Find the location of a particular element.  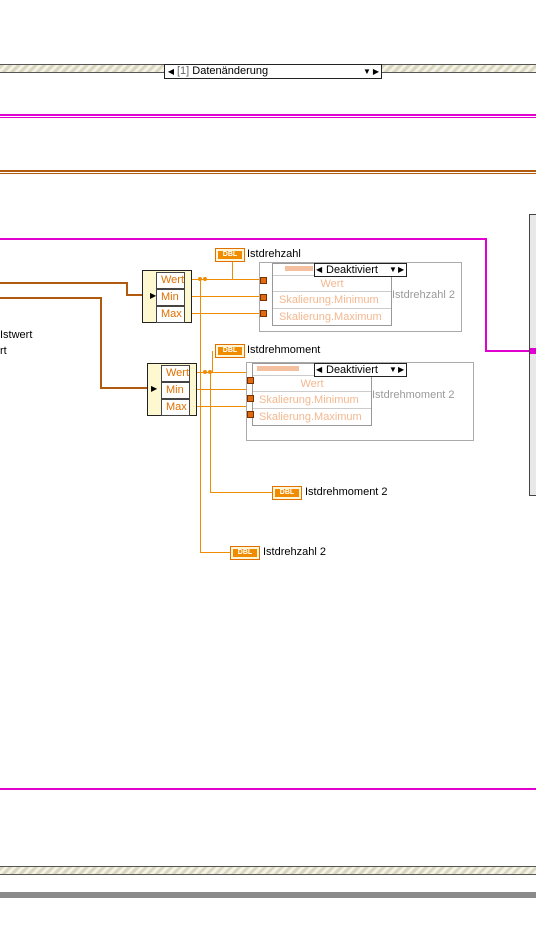

ring-1-prev-icon: ◀ is located at coordinates (319, 270).